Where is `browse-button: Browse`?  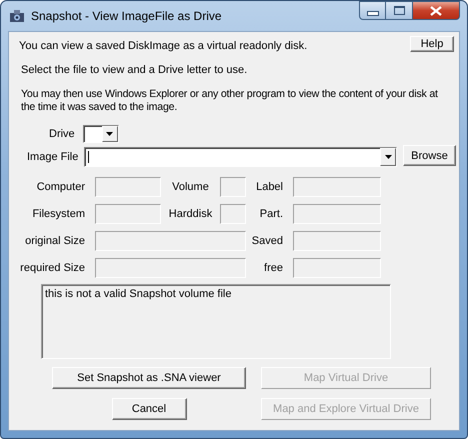
browse-button: Browse is located at coordinates (429, 155).